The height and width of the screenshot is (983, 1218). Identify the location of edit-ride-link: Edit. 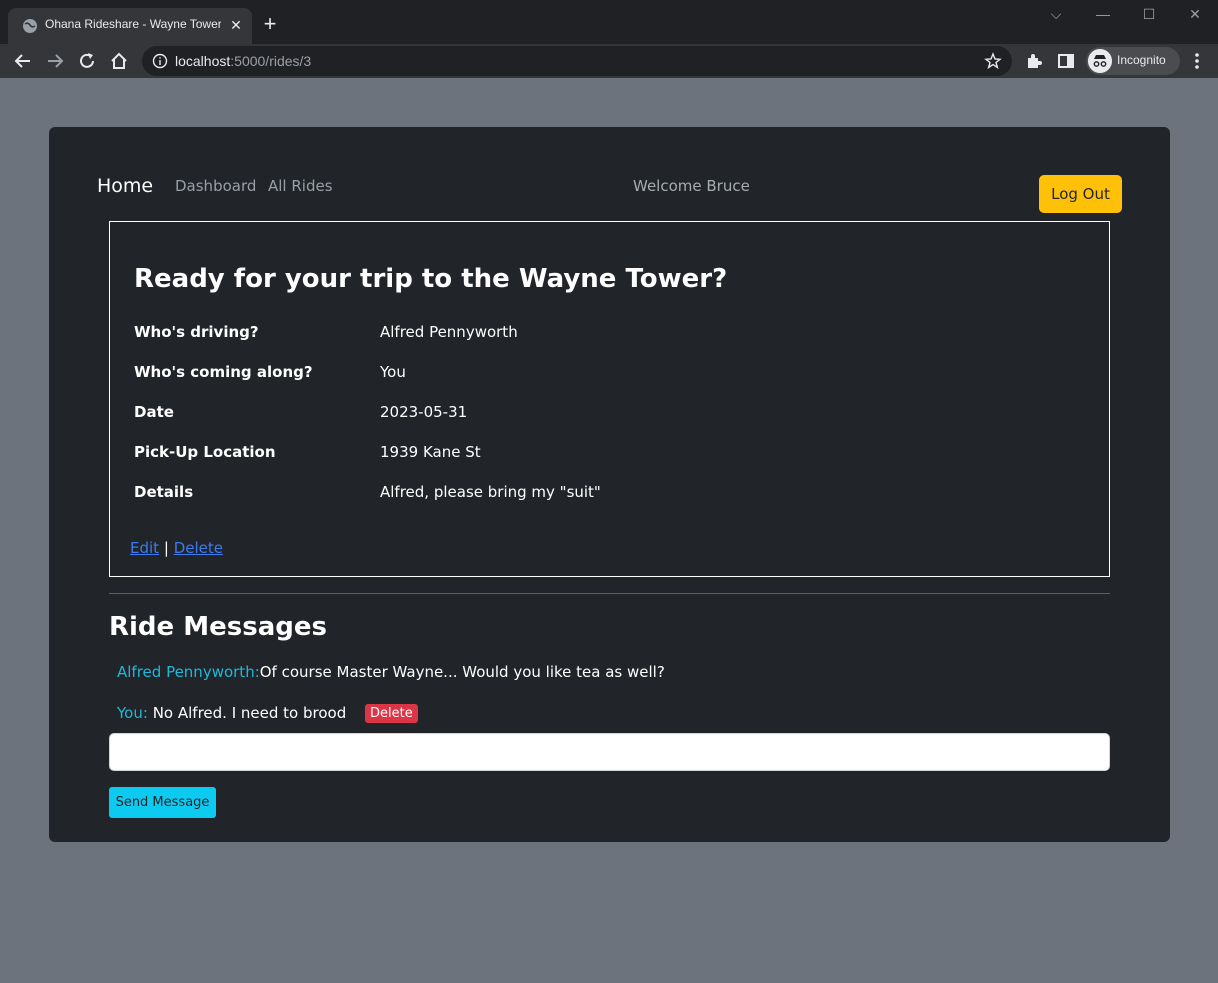
(144, 548).